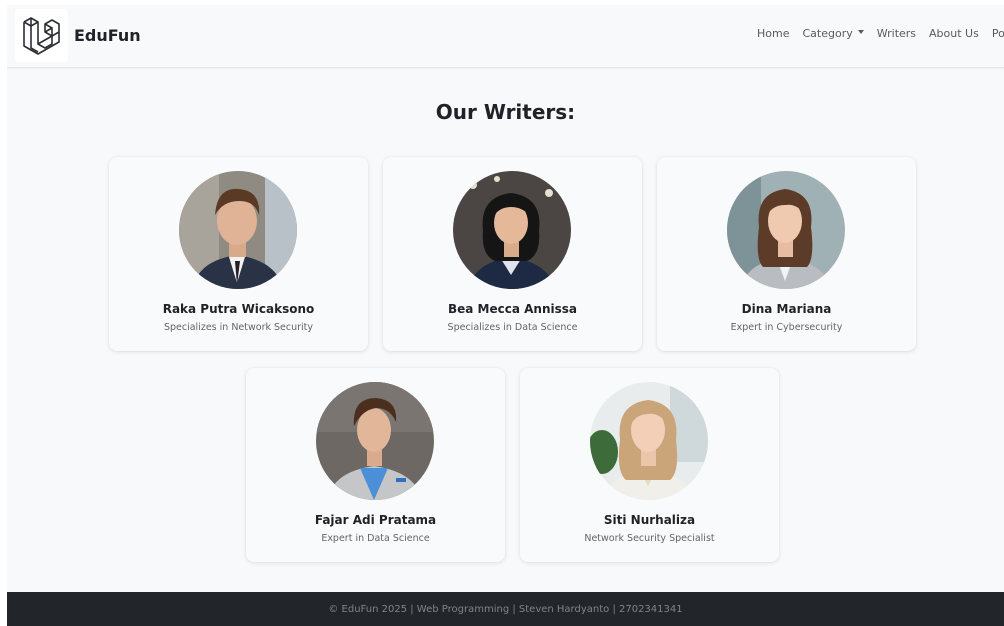 Image resolution: width=1004 pixels, height=626 pixels. Describe the element at coordinates (41, 35) in the screenshot. I see `laravel-logo-icon` at that location.